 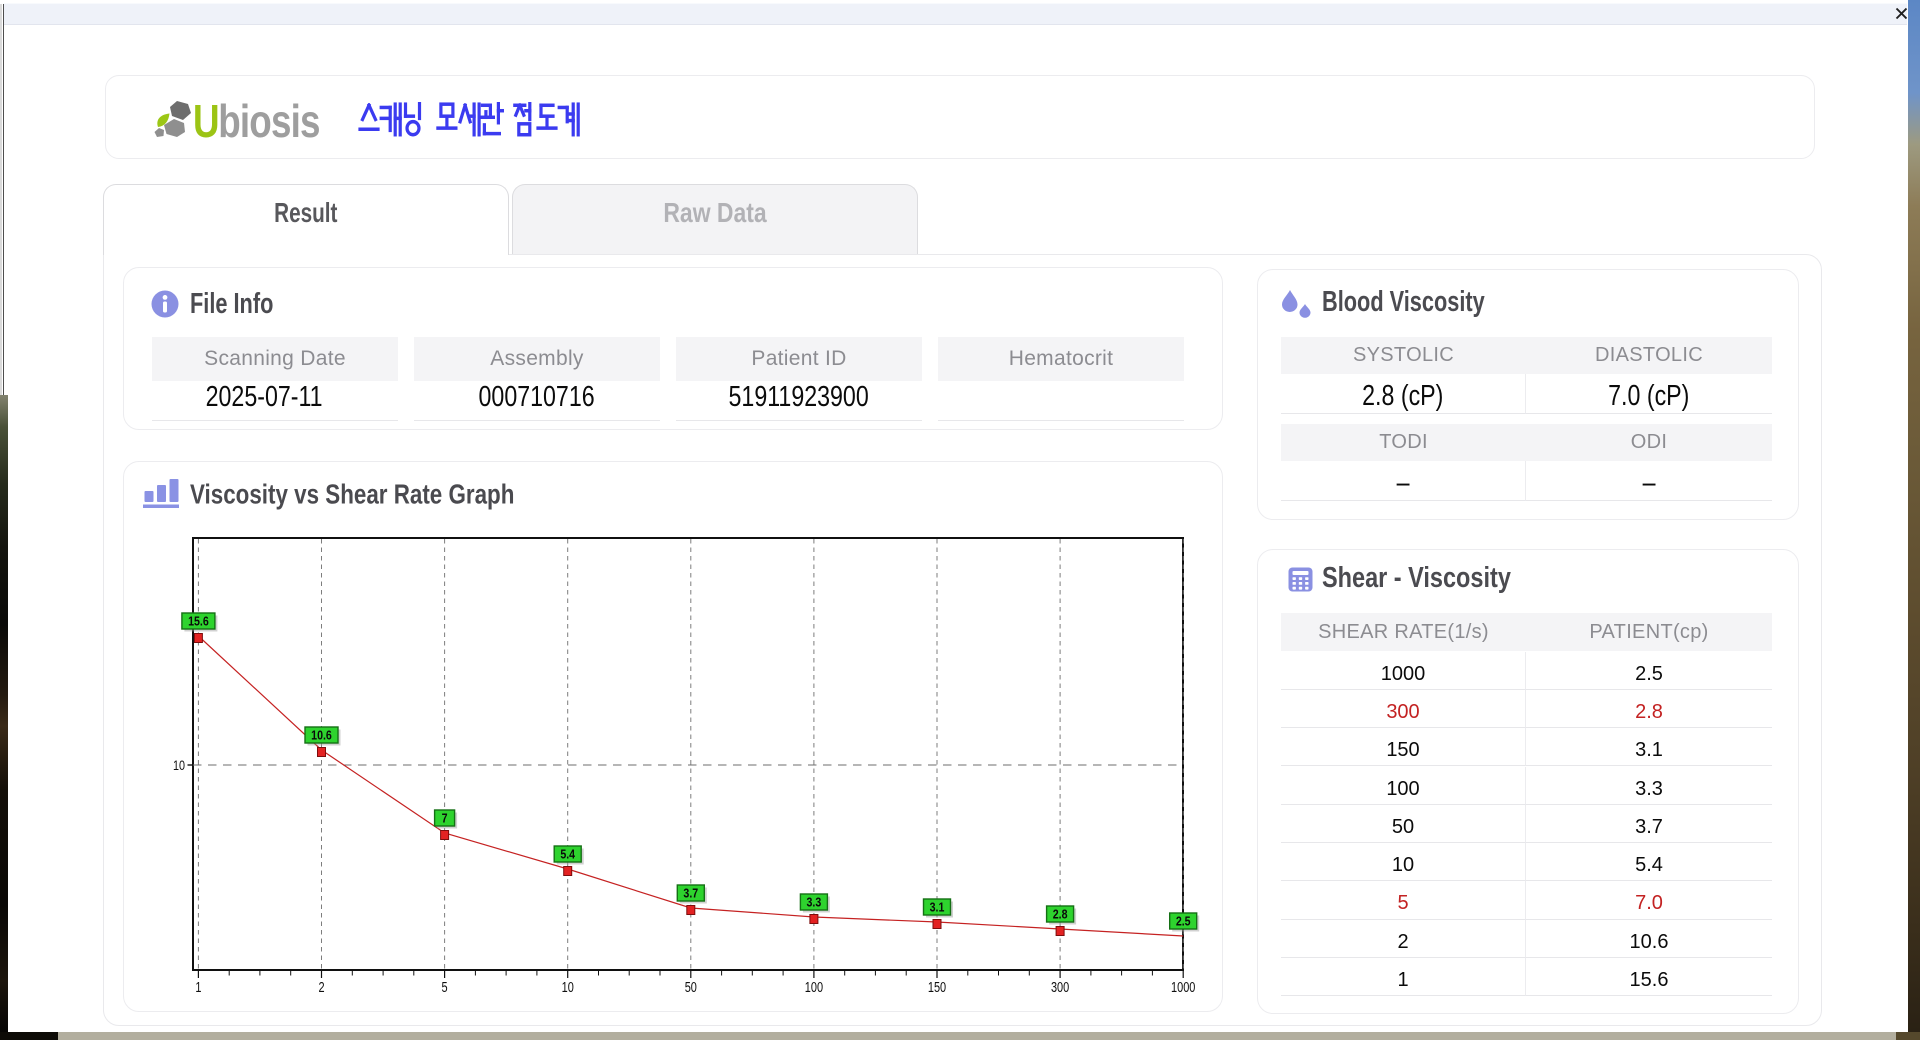 I want to click on svg-text: 1000, so click(x=1183, y=986).